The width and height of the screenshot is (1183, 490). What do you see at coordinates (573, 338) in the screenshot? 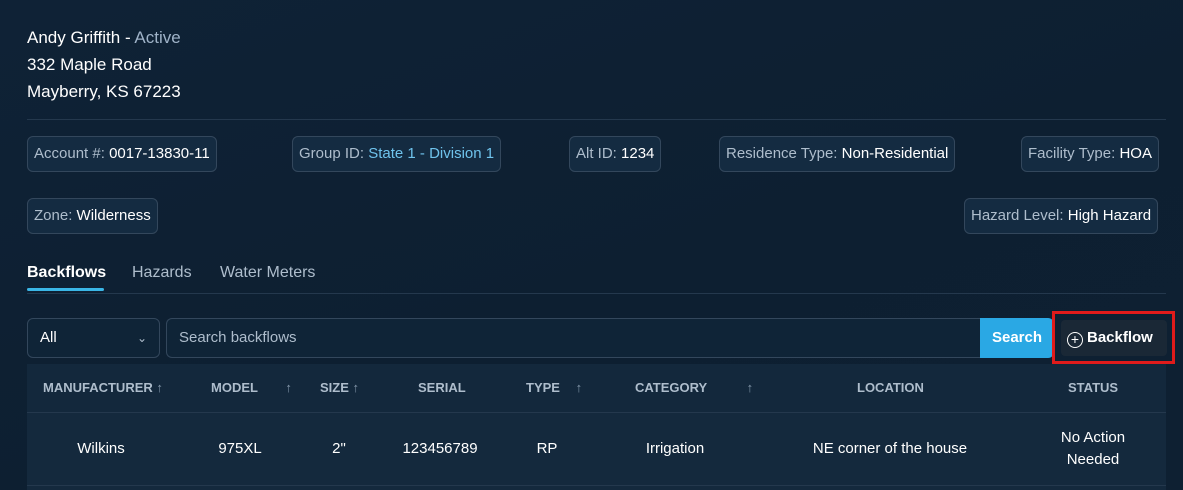
I see `search-input: Search backflows` at bounding box center [573, 338].